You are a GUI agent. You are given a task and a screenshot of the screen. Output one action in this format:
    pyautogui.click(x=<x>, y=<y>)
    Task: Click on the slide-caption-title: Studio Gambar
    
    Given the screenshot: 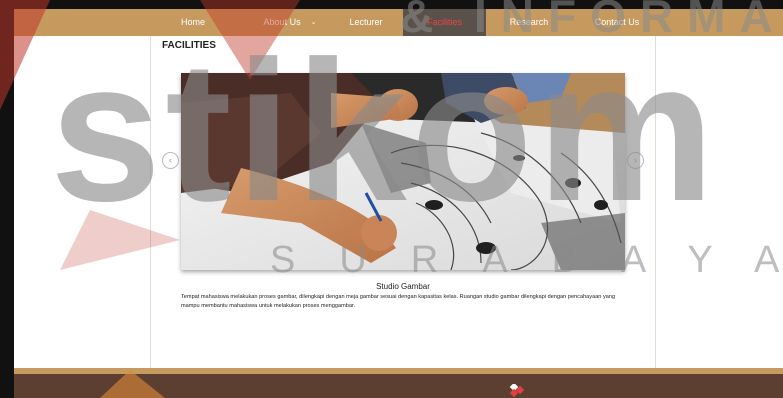 What is the action you would take?
    pyautogui.click(x=403, y=286)
    